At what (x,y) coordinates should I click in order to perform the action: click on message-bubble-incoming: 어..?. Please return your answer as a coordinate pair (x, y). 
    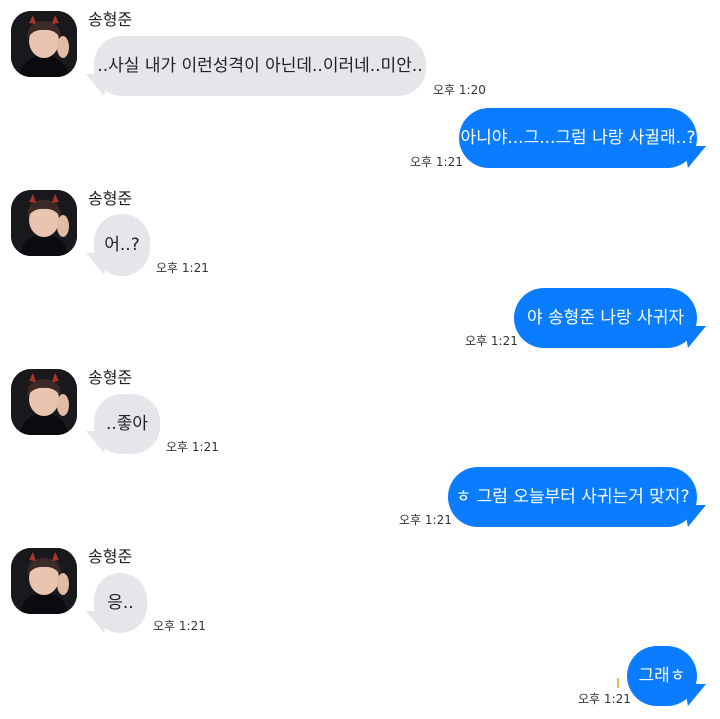
    Looking at the image, I should click on (122, 245).